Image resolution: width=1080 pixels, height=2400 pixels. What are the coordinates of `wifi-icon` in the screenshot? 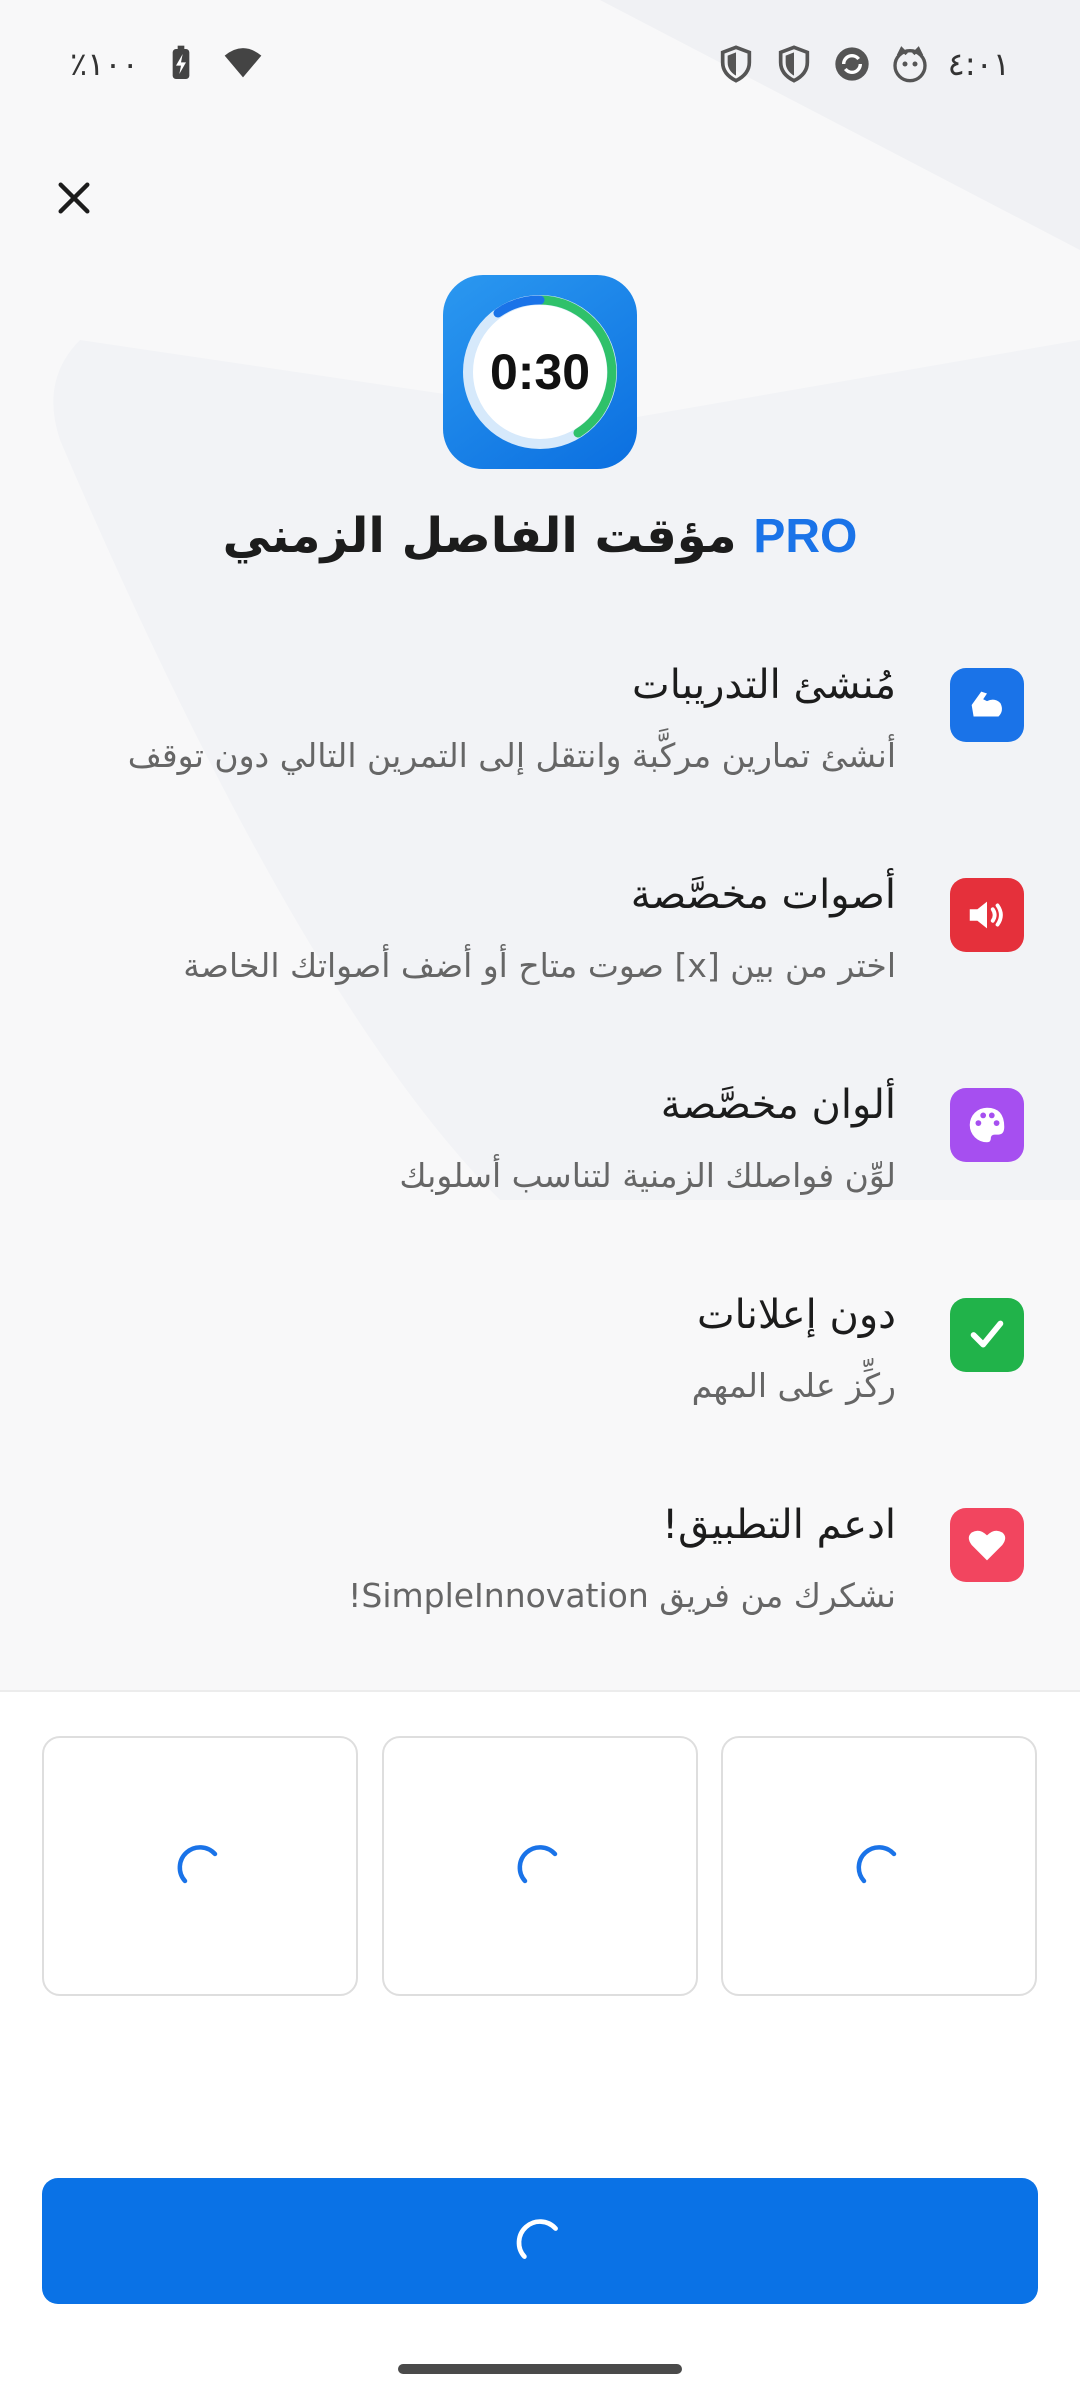 It's located at (243, 63).